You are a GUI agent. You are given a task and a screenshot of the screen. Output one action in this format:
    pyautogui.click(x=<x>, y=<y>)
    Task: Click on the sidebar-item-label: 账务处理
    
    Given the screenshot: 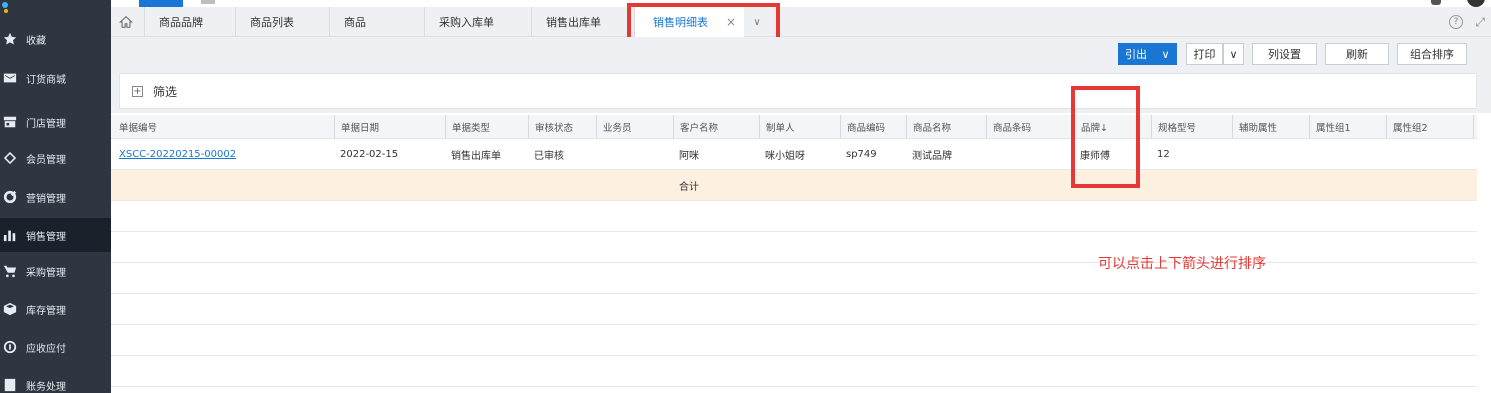 What is the action you would take?
    pyautogui.click(x=46, y=387)
    